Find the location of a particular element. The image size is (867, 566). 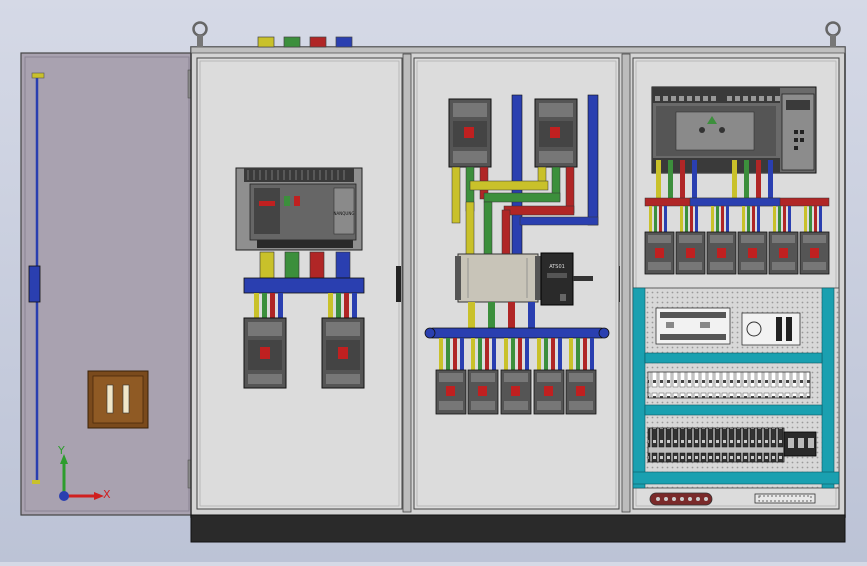

plc-hmi-module is located at coordinates (771, 329).